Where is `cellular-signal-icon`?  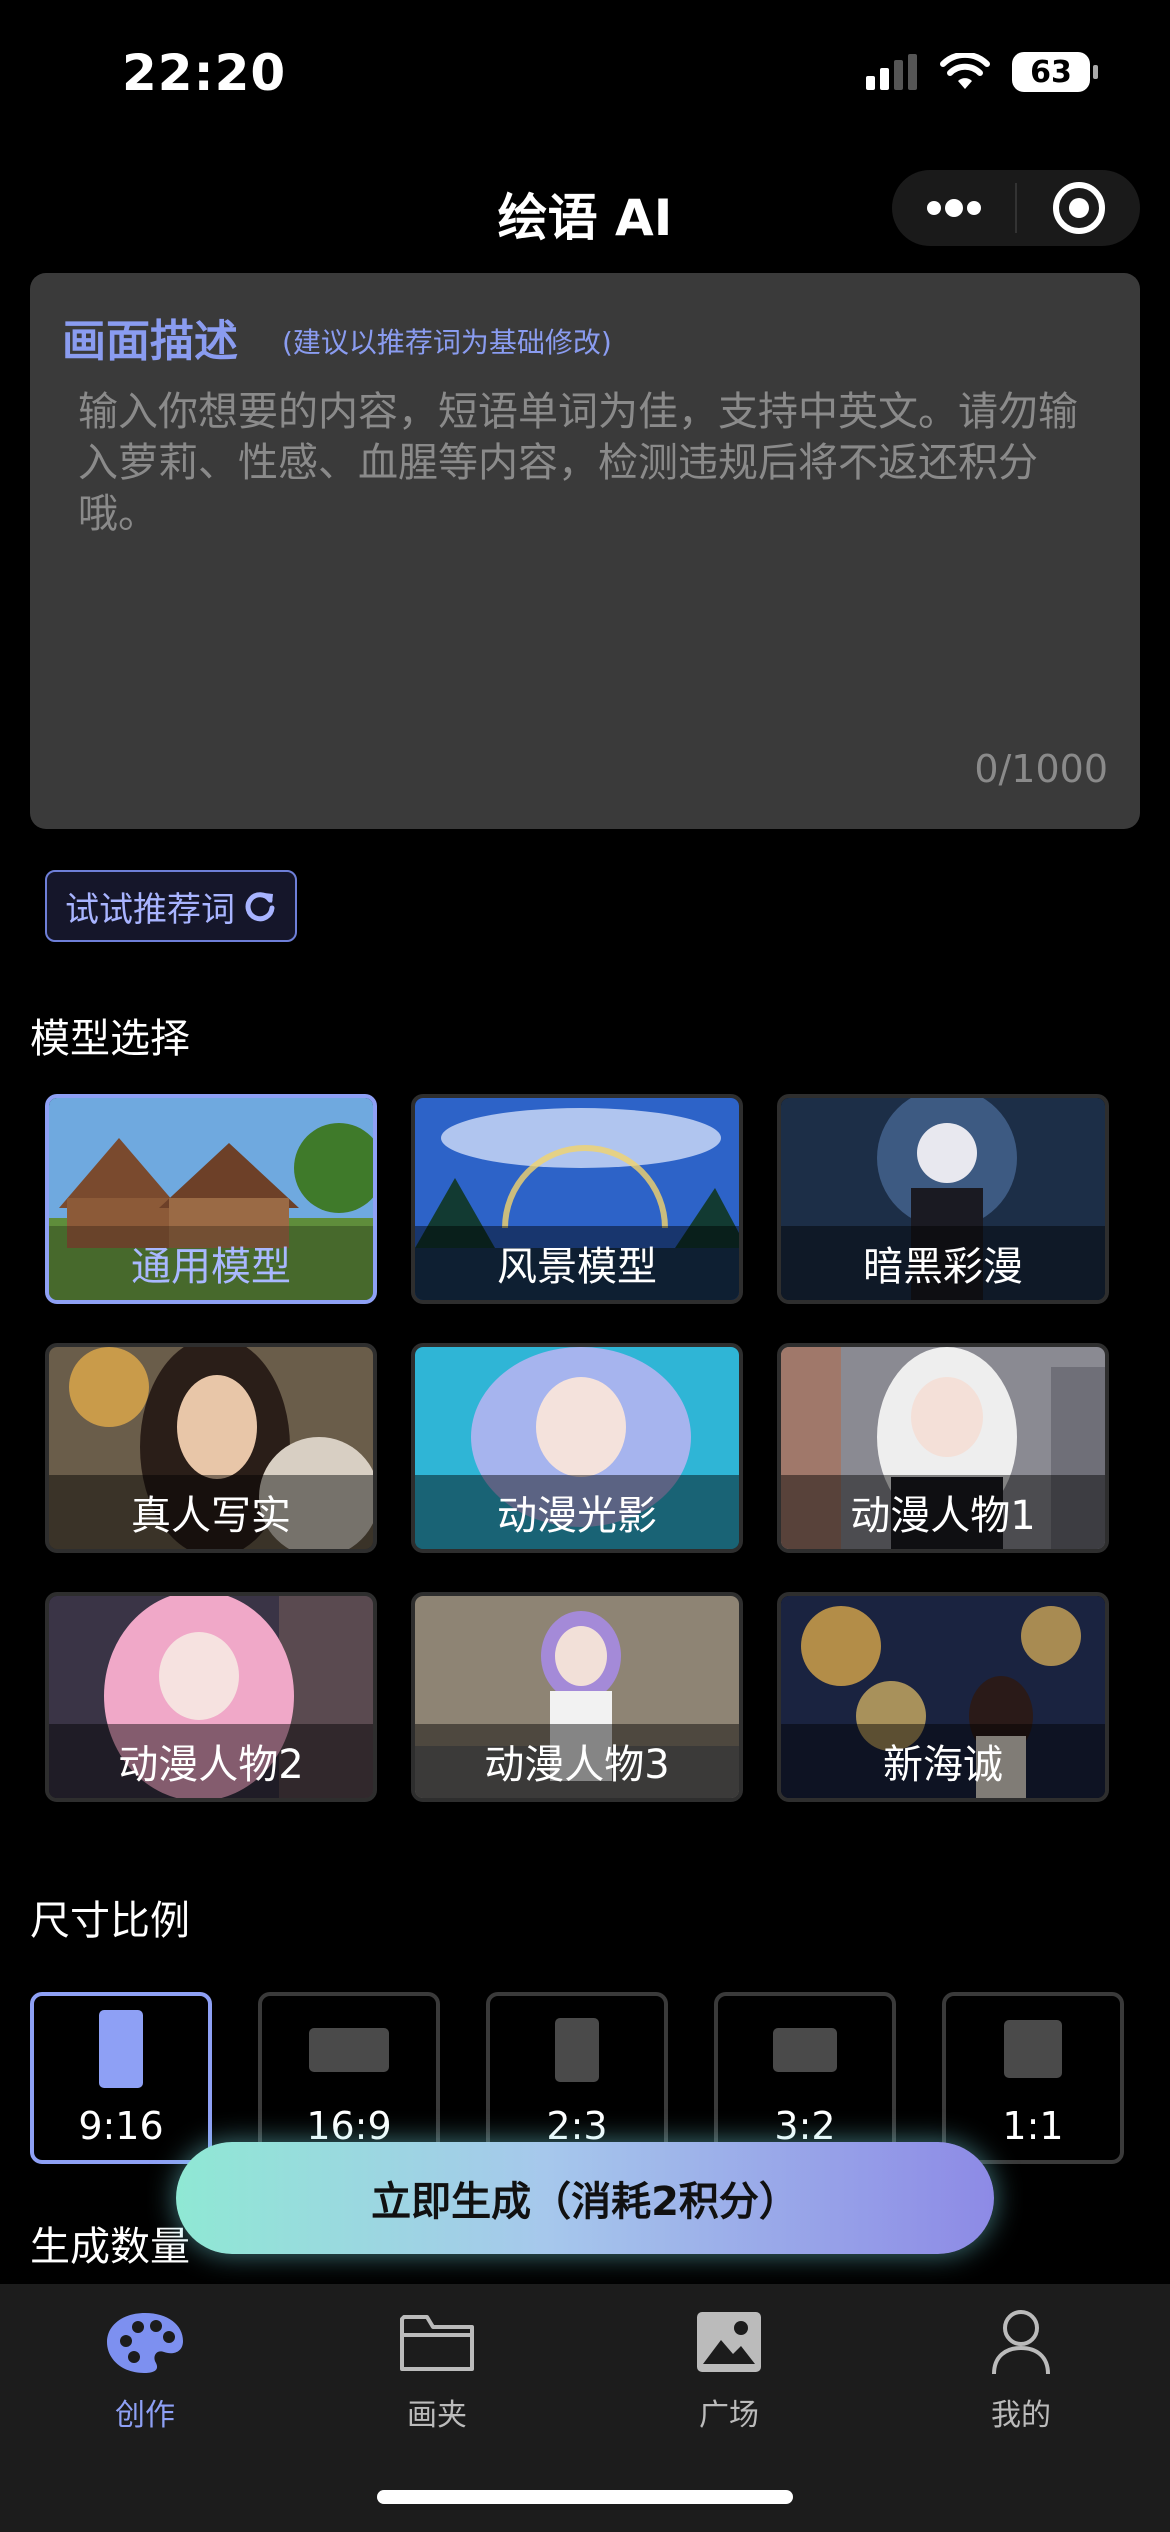 cellular-signal-icon is located at coordinates (891, 72).